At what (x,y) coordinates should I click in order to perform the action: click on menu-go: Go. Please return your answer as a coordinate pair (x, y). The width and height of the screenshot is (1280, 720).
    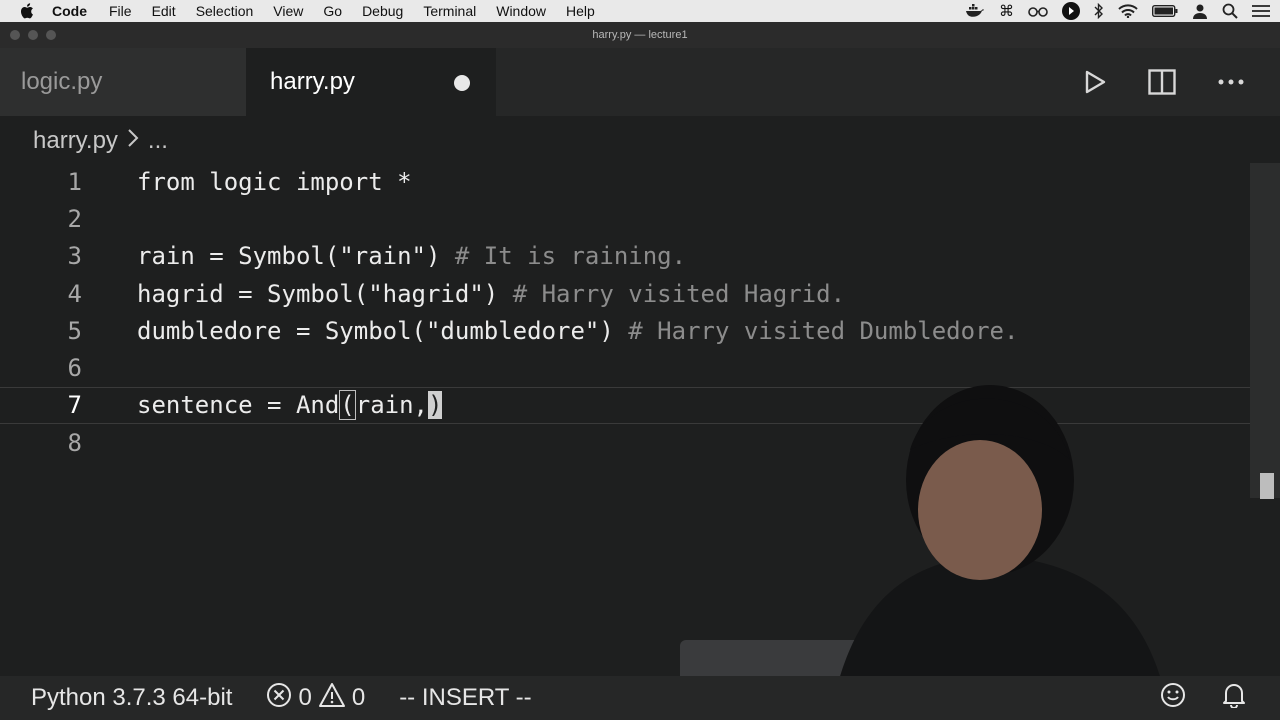
    Looking at the image, I should click on (332, 11).